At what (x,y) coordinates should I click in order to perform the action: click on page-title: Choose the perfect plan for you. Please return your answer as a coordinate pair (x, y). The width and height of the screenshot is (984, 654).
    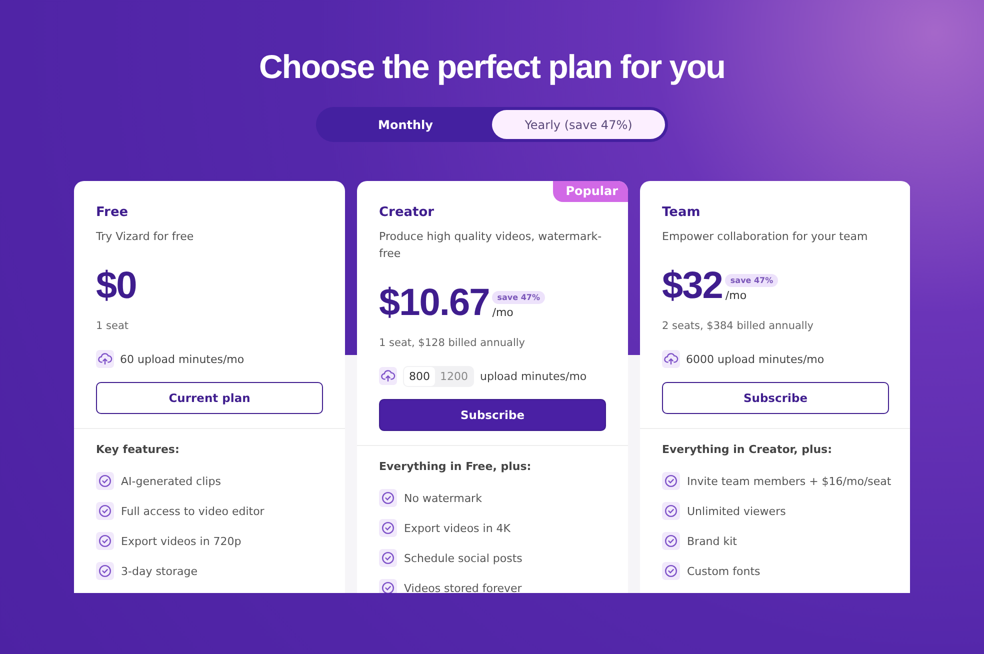
    Looking at the image, I should click on (492, 67).